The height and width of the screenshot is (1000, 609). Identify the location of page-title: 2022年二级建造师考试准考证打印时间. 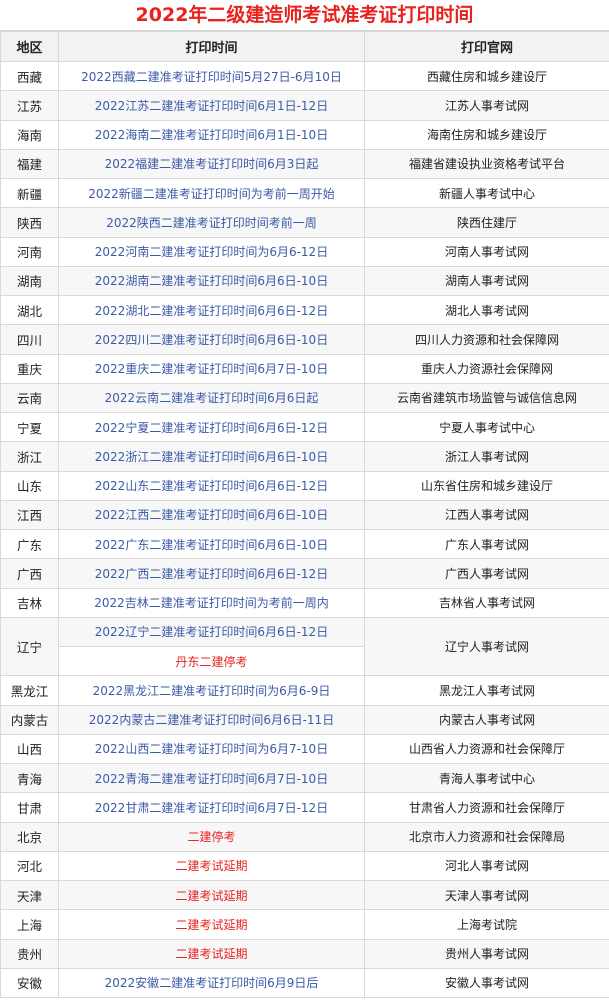
(304, 15).